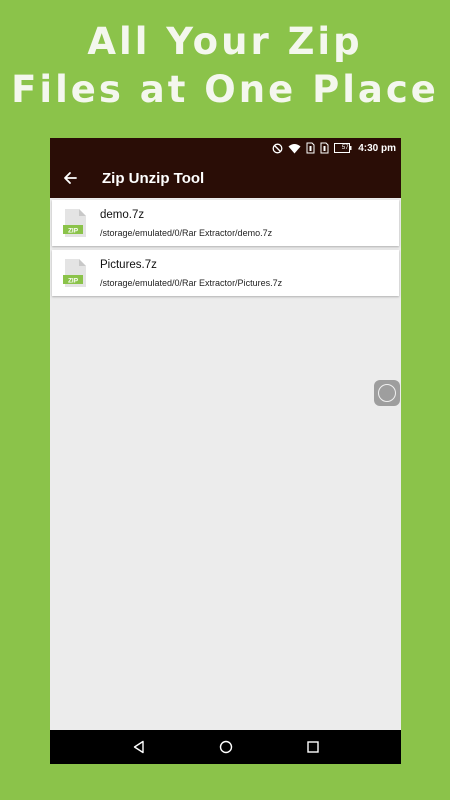  What do you see at coordinates (310, 148) in the screenshot?
I see `sim1-icon` at bounding box center [310, 148].